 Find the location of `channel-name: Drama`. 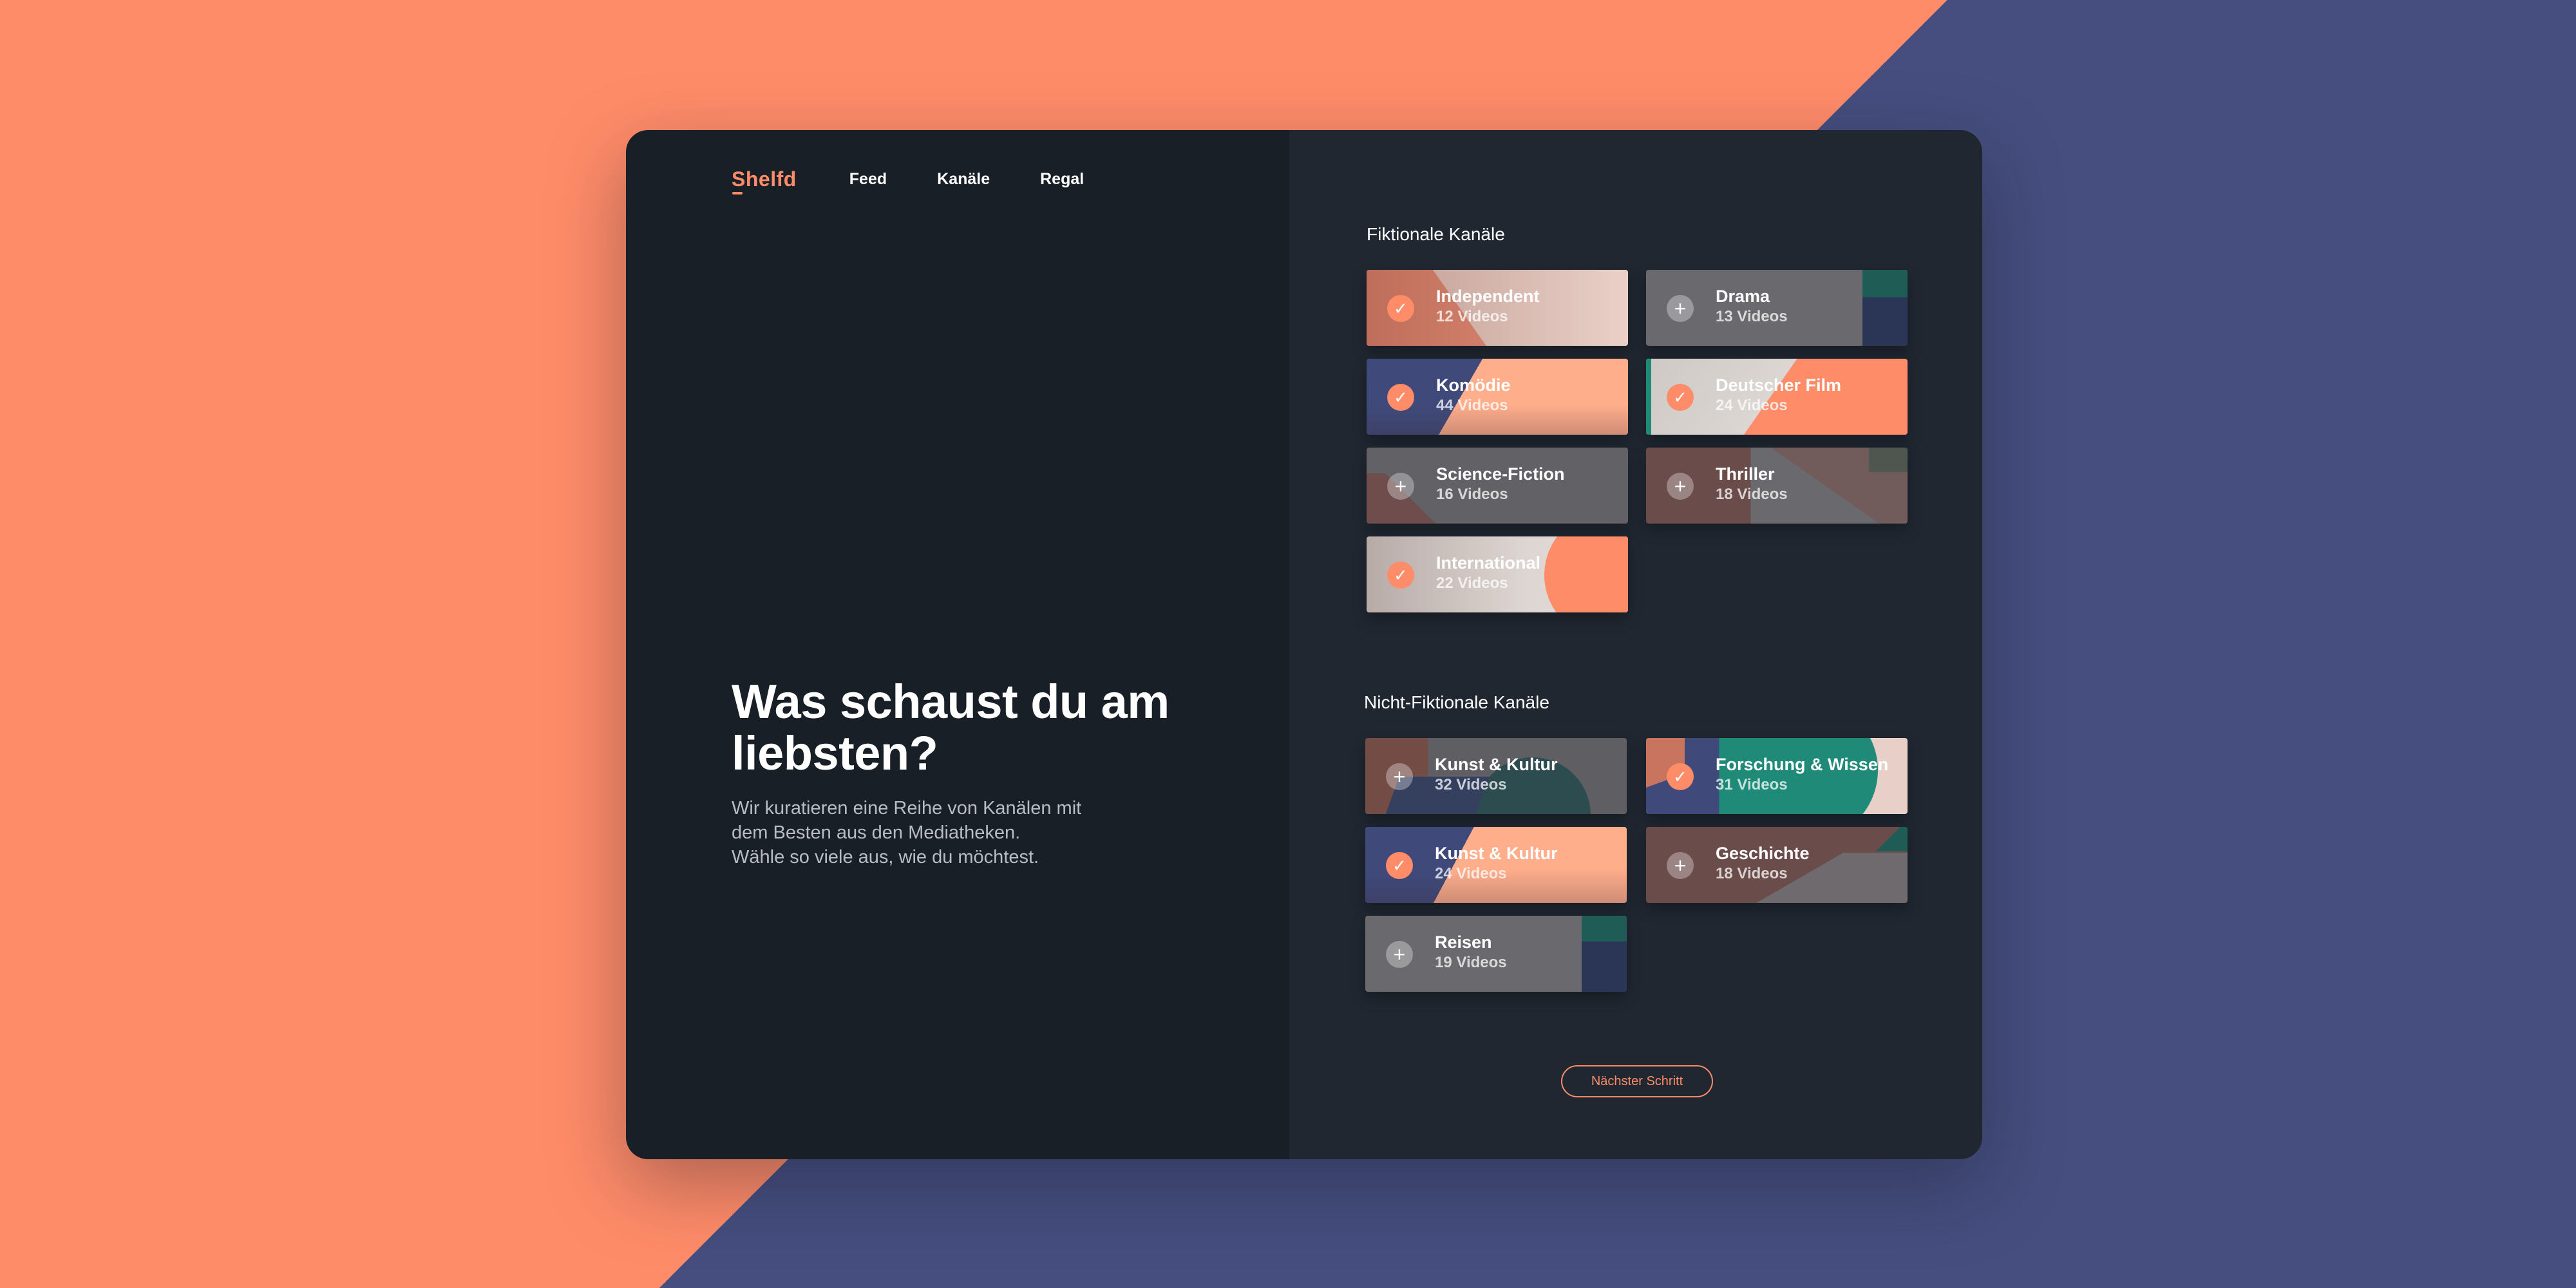

channel-name: Drama is located at coordinates (1743, 296).